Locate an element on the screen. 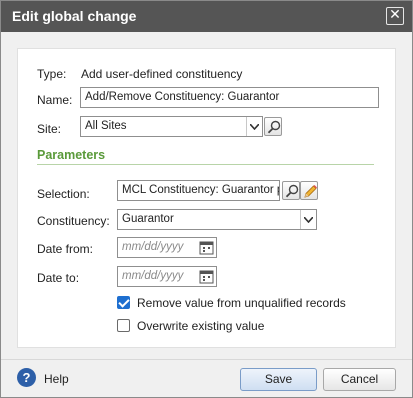 The height and width of the screenshot is (398, 413). date-from-label: Date from: is located at coordinates (65, 249).